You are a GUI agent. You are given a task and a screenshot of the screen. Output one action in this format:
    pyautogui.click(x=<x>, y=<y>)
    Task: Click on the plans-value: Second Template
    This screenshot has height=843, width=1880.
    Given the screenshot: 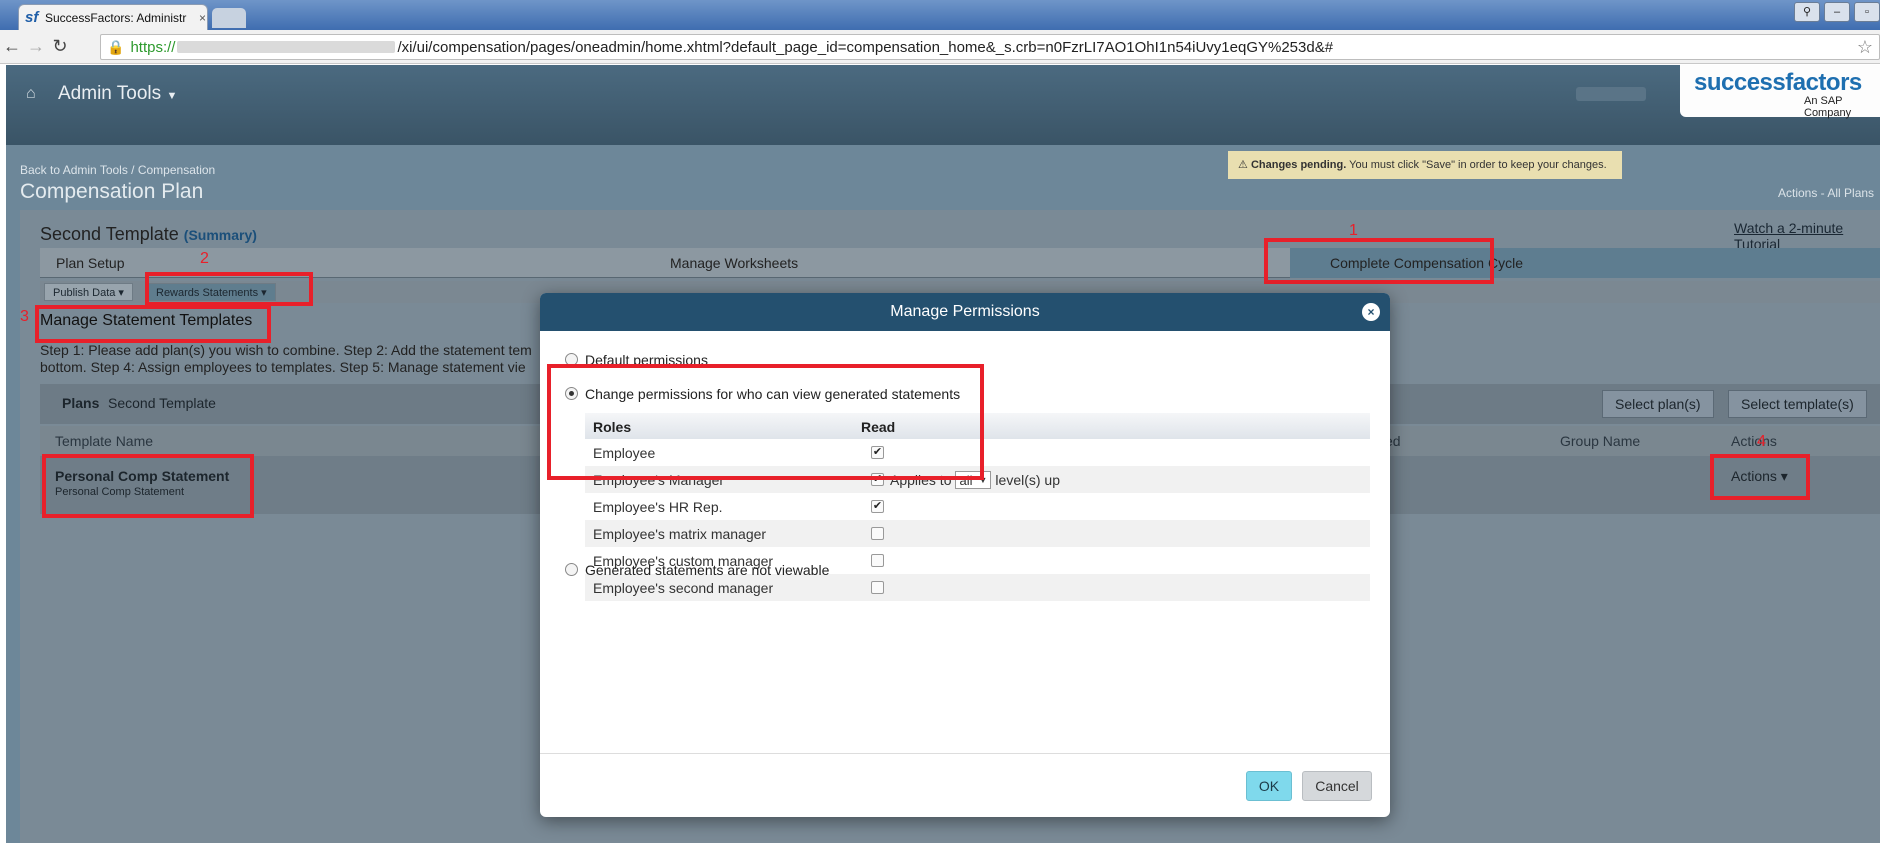 What is the action you would take?
    pyautogui.click(x=162, y=403)
    